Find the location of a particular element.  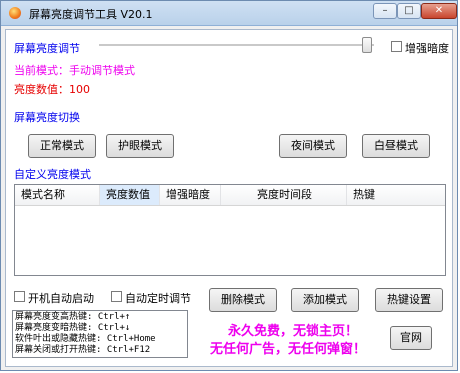

table-header: 模式名称 亮度数值 增强暗度 亮度时间段 热键 is located at coordinates (230, 195).